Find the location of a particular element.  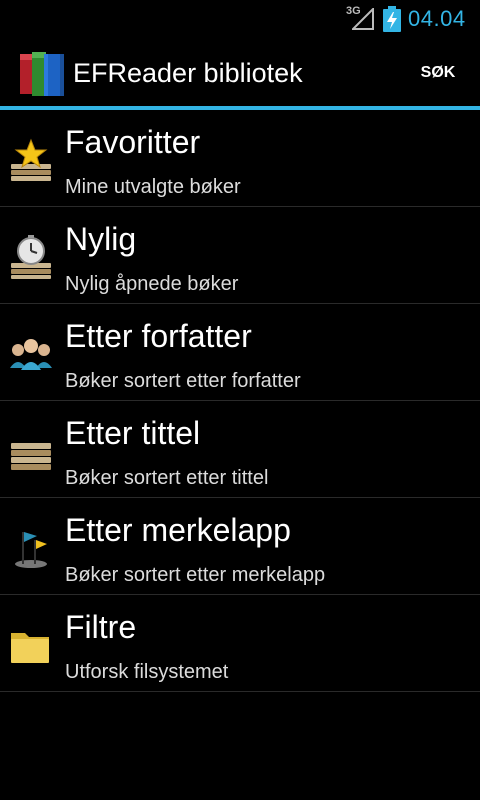

action-bar: EFReader bibliotek SØK is located at coordinates (240, 72).